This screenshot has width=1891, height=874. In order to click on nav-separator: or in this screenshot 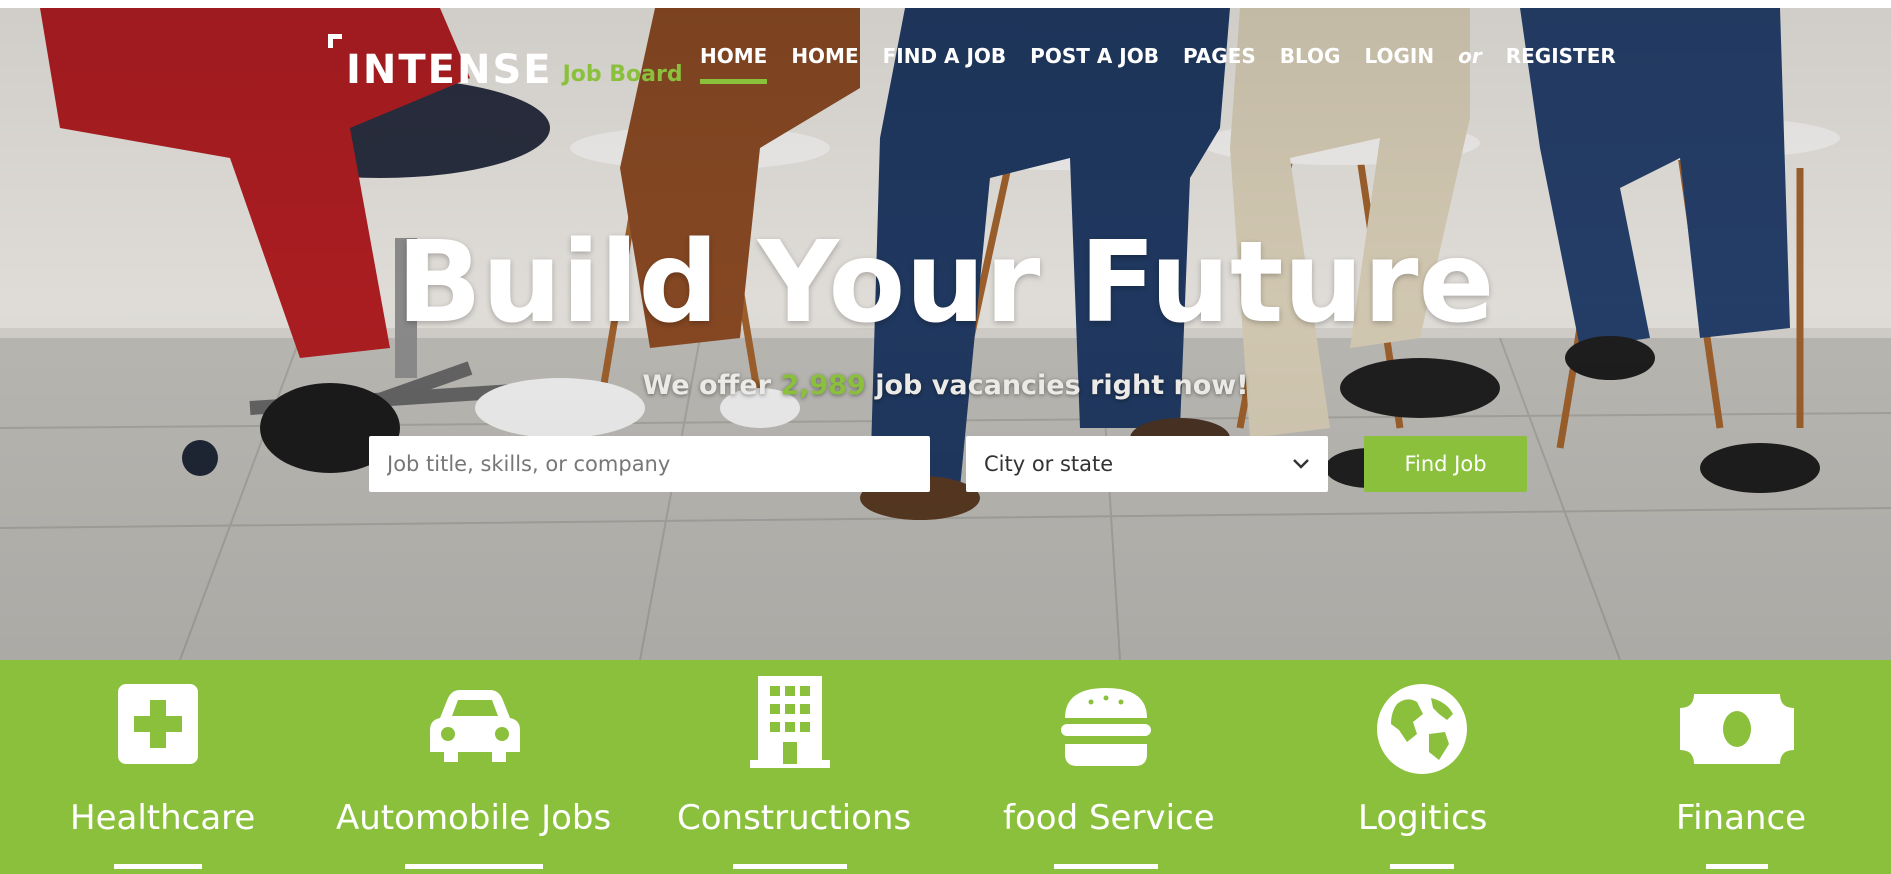, I will do `click(1470, 56)`.